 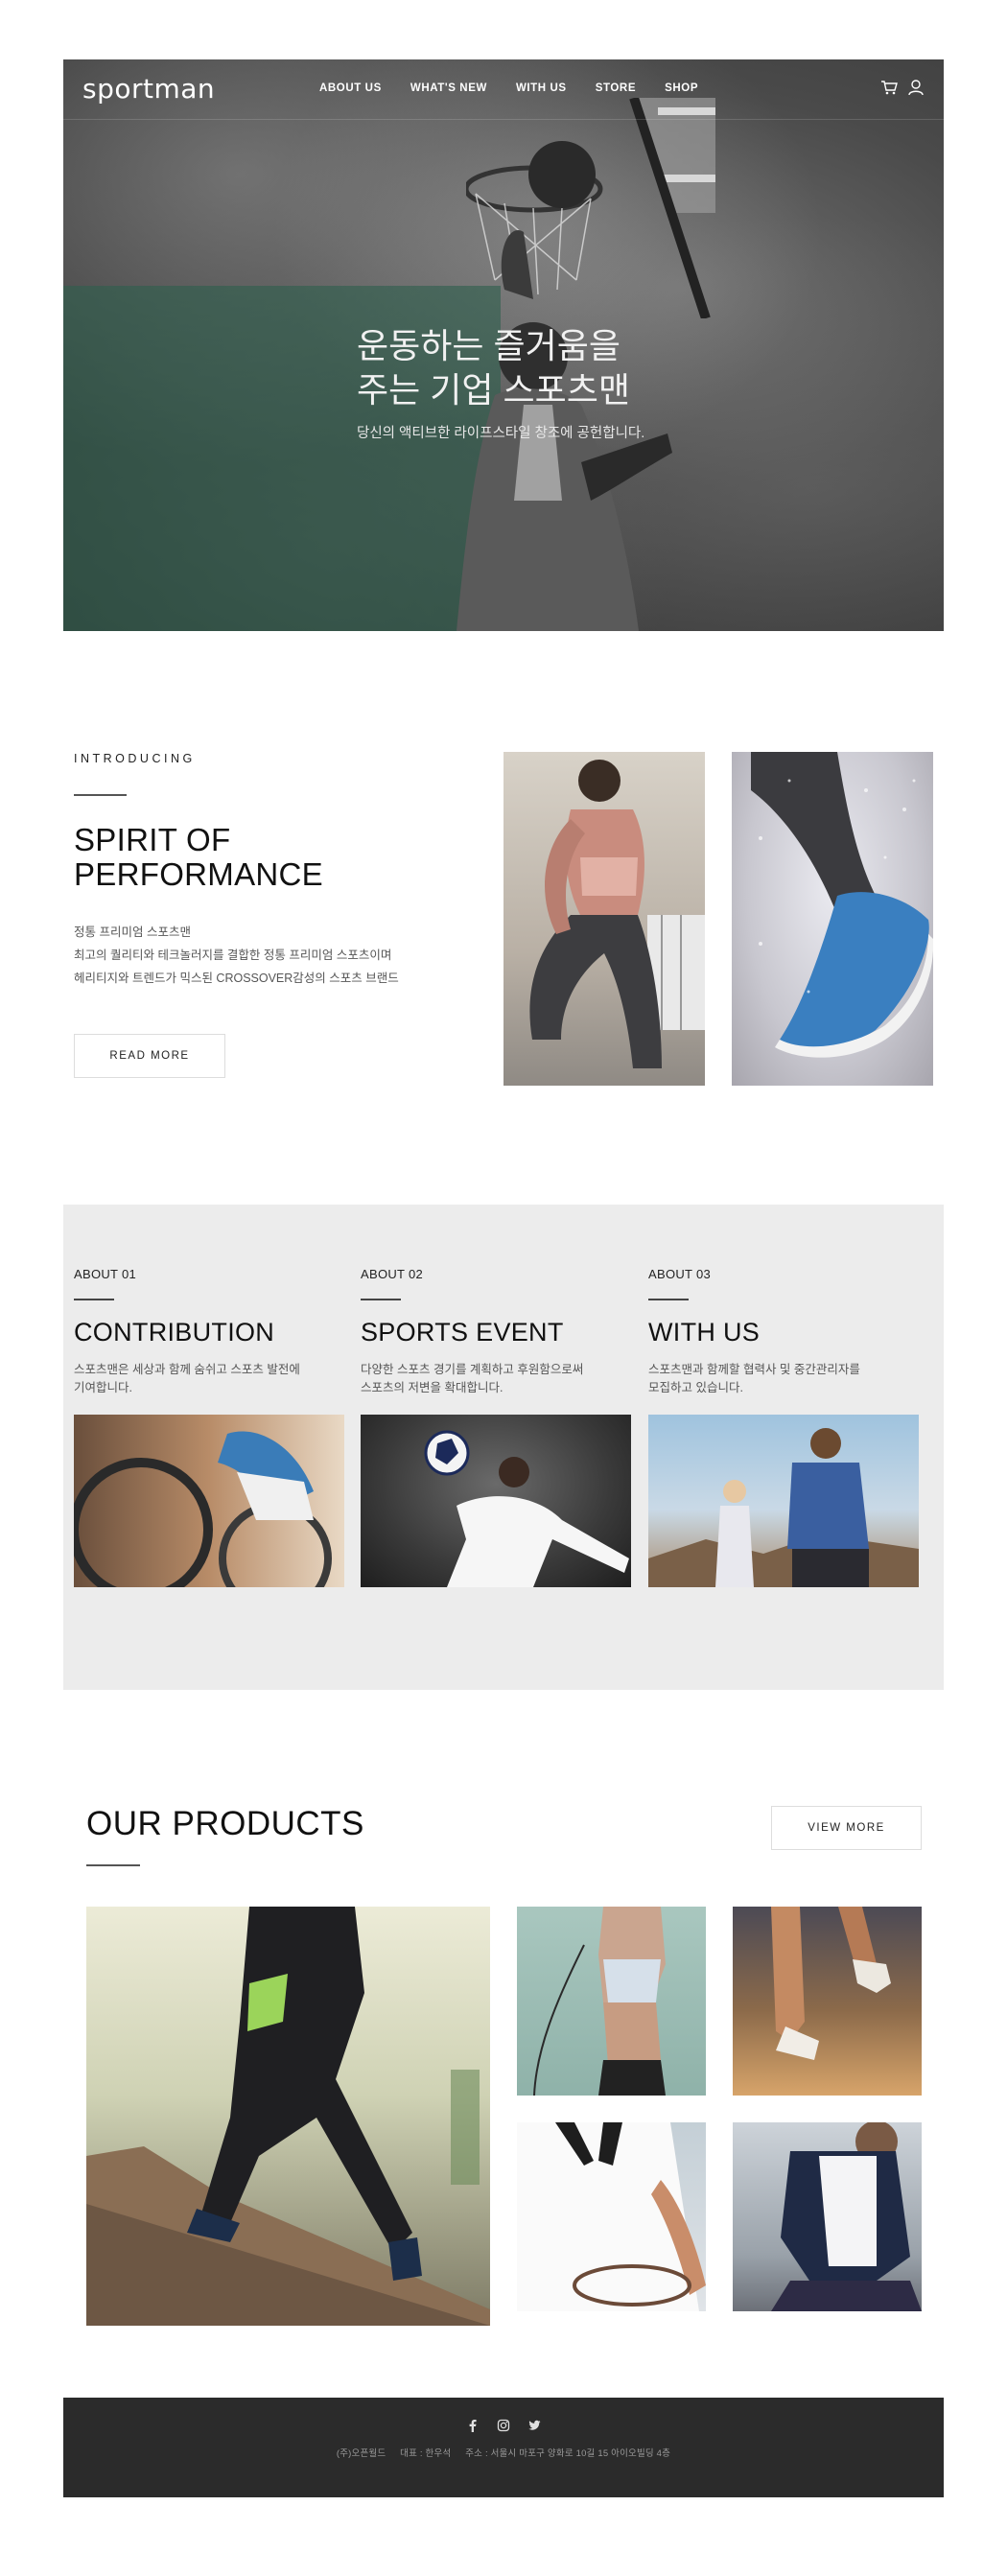 What do you see at coordinates (135, 758) in the screenshot?
I see `intro-eyebrow: INTRODUCING` at bounding box center [135, 758].